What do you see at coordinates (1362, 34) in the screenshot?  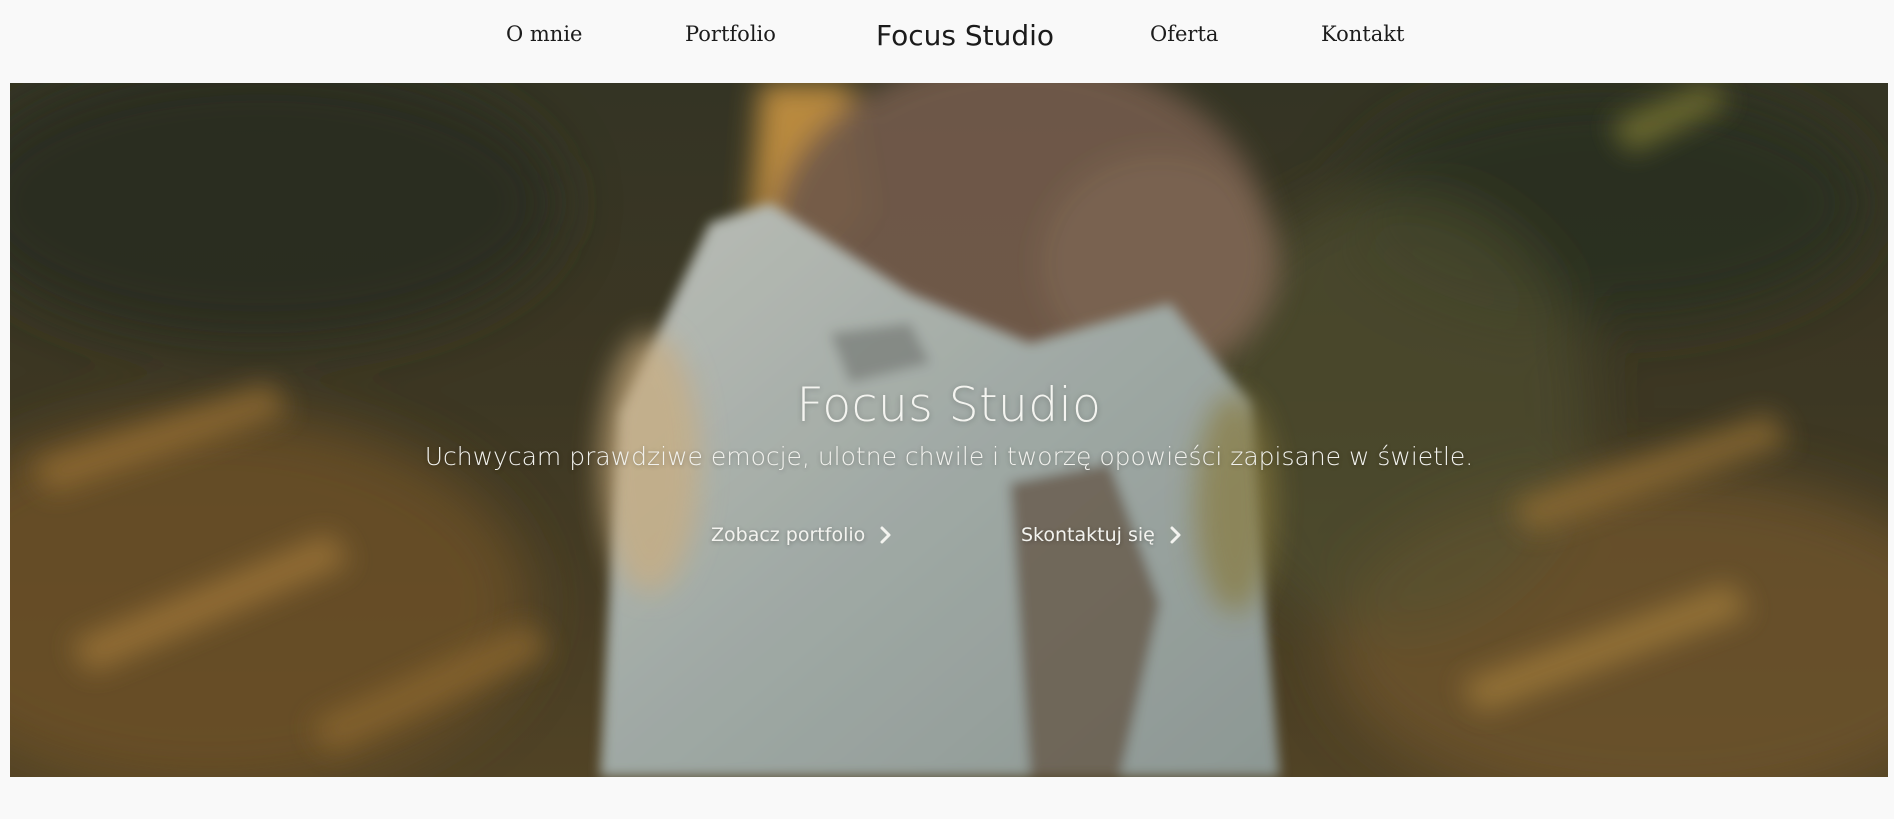 I see `nav-link-kontakt: Kontakt` at bounding box center [1362, 34].